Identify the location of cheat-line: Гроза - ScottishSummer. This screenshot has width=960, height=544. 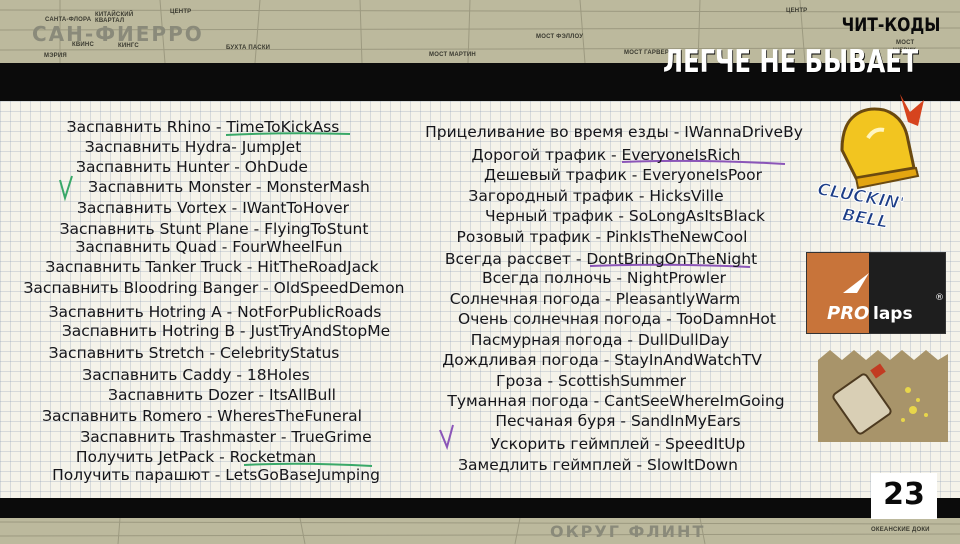
(591, 381).